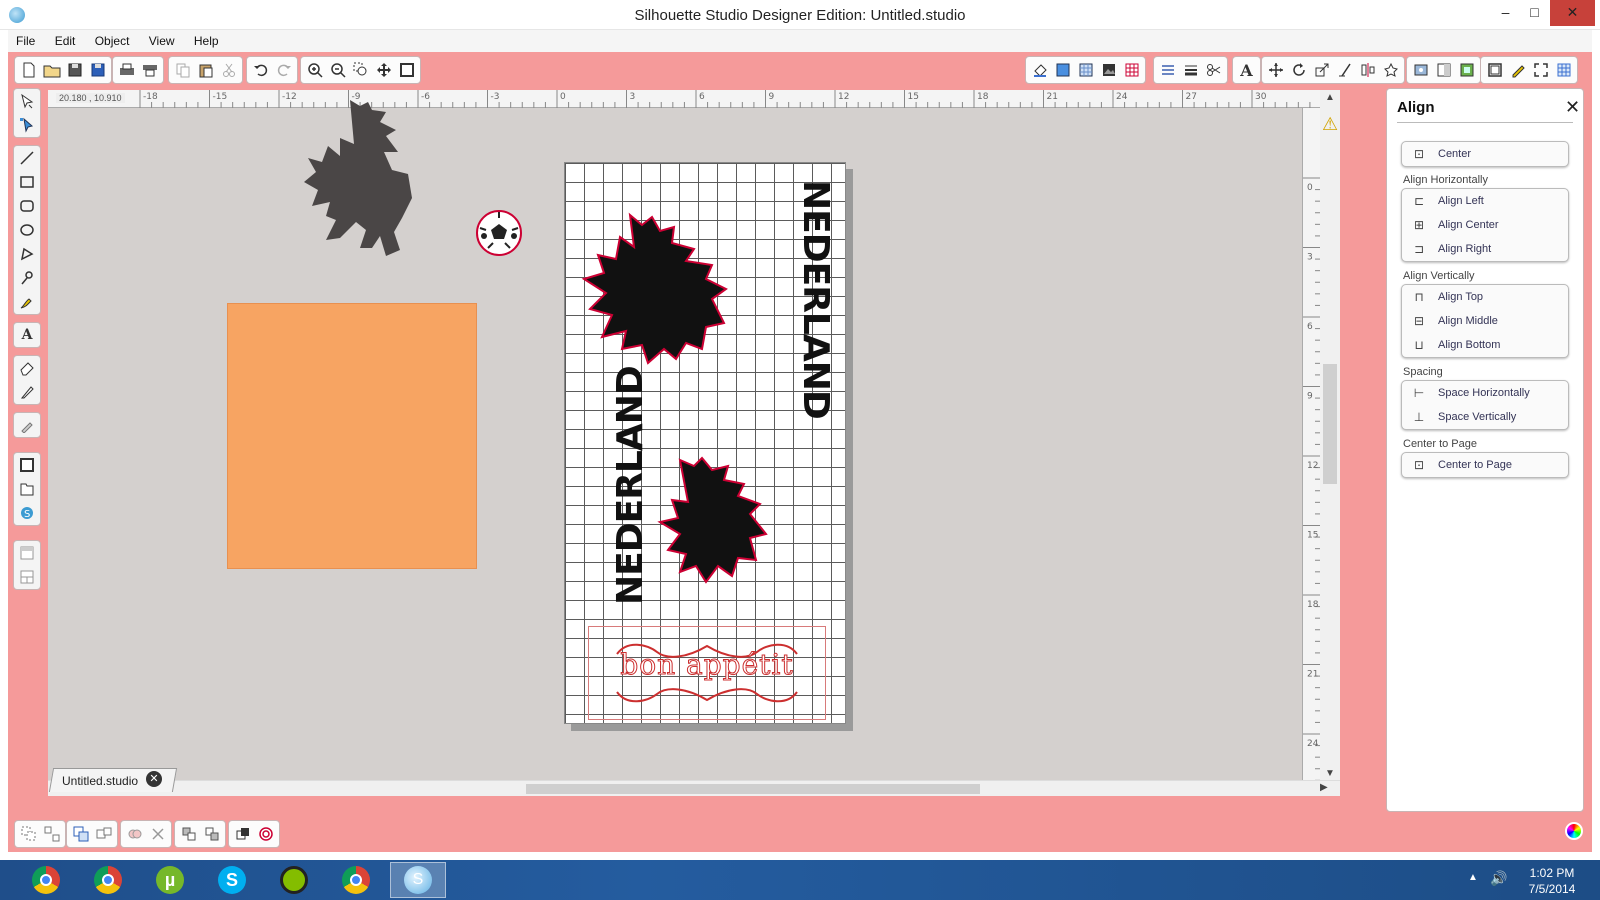 The width and height of the screenshot is (1600, 900). I want to click on registration-marks-icon, so click(1494, 70).